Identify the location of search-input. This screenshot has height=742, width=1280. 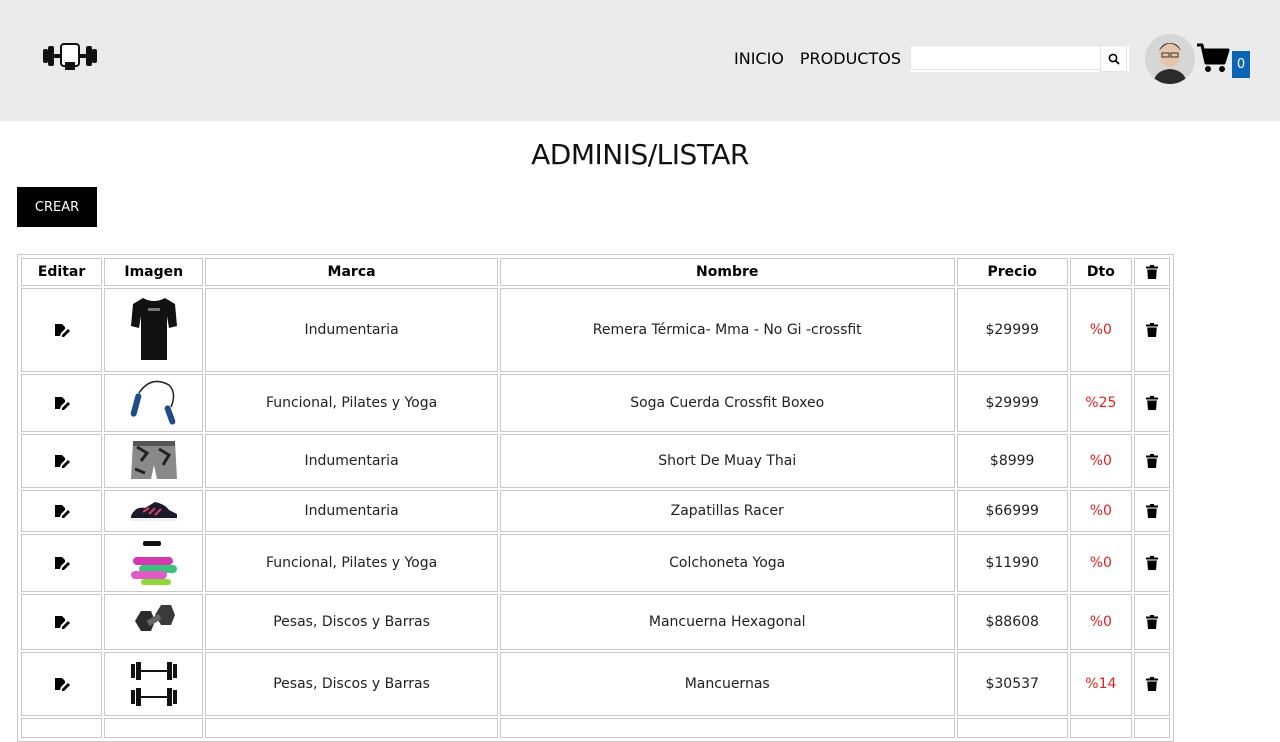
(1005, 57).